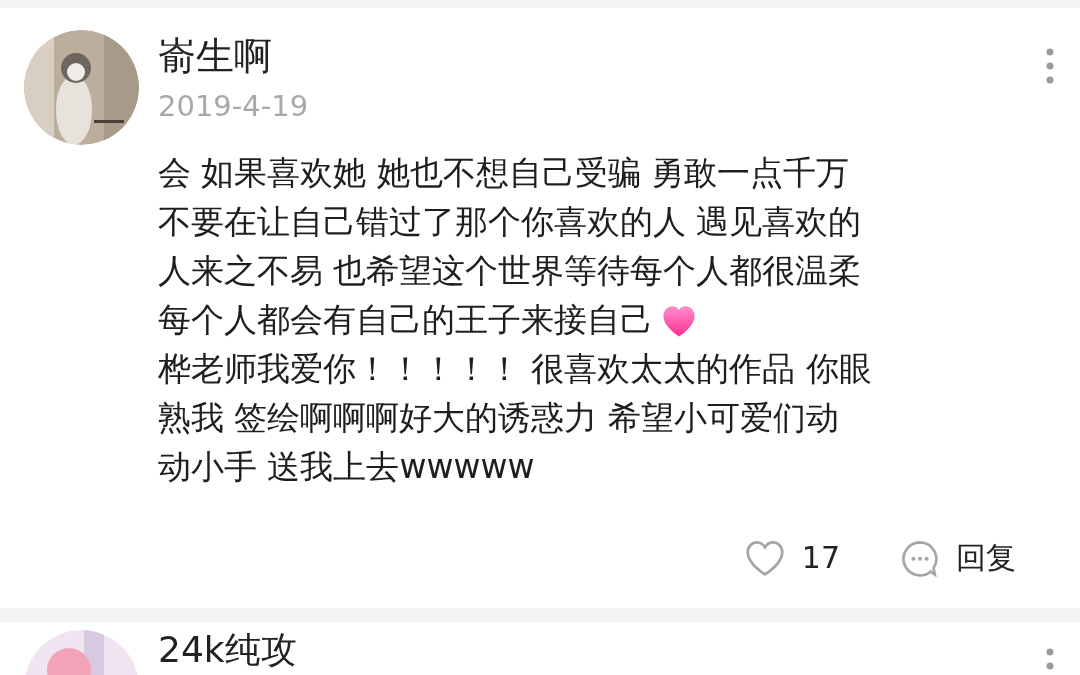  I want to click on more-icon, so click(1050, 66).